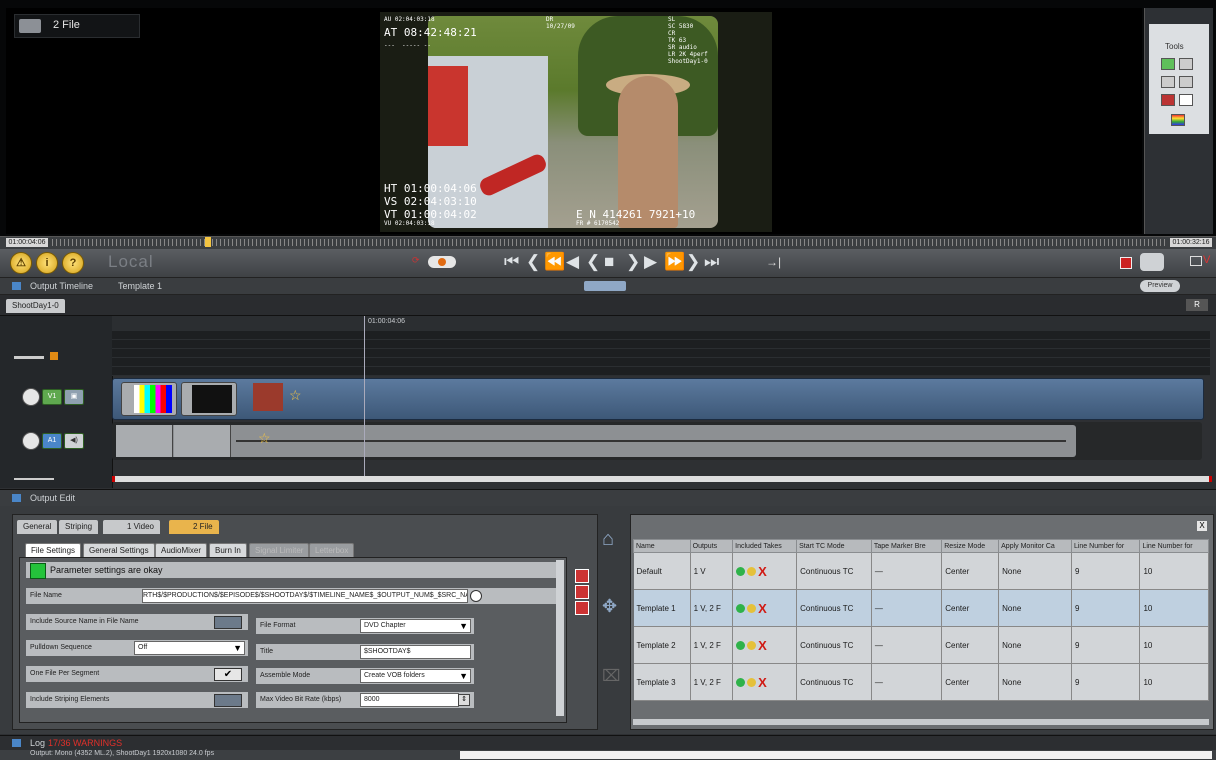 This screenshot has width=1216, height=760. What do you see at coordinates (1035, 546) in the screenshot?
I see `col-apply-monitor: Apply Monitor Ca` at bounding box center [1035, 546].